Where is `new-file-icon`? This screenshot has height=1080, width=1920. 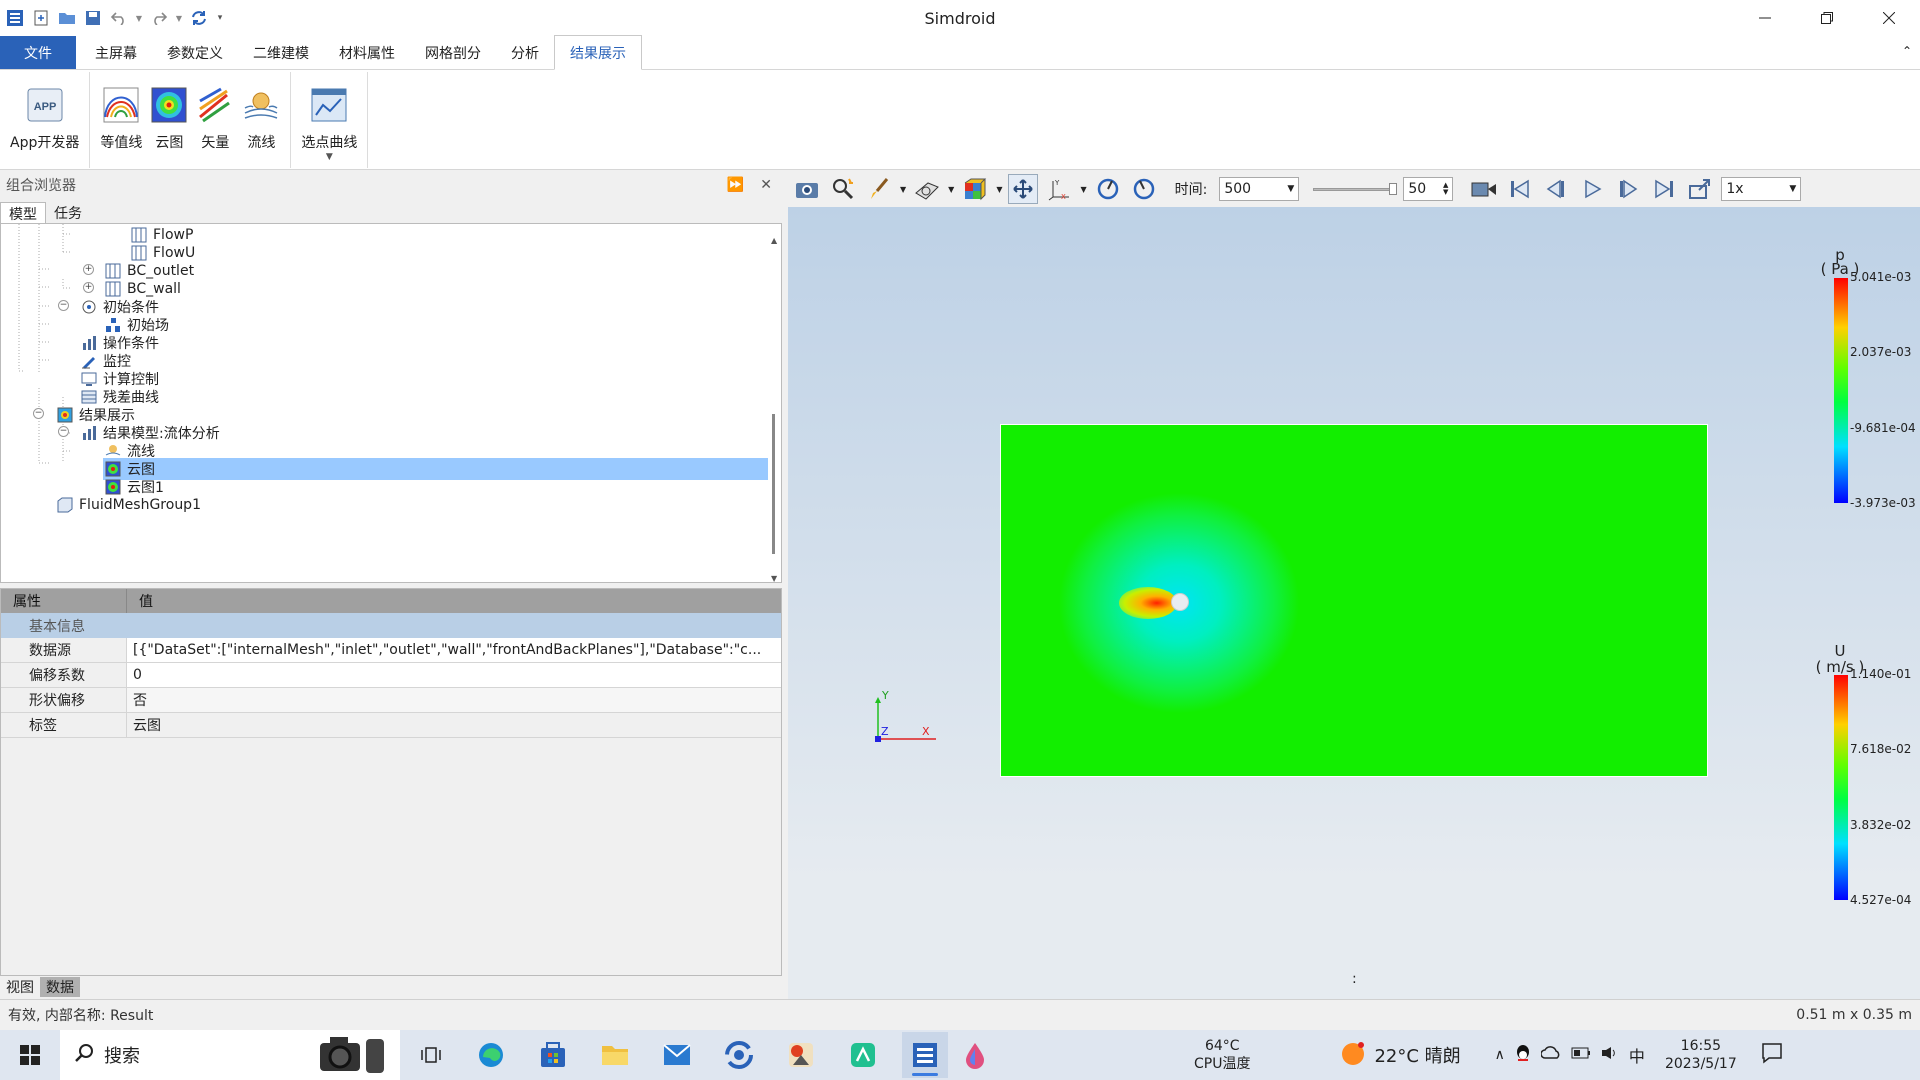 new-file-icon is located at coordinates (41, 18).